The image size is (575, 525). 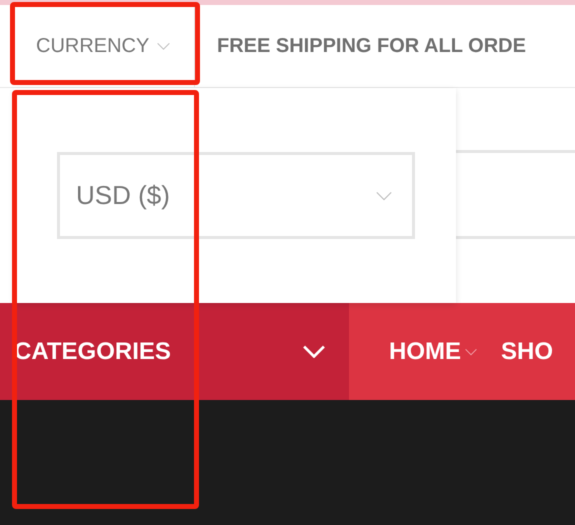 I want to click on chevron-down-icon, so click(x=314, y=351).